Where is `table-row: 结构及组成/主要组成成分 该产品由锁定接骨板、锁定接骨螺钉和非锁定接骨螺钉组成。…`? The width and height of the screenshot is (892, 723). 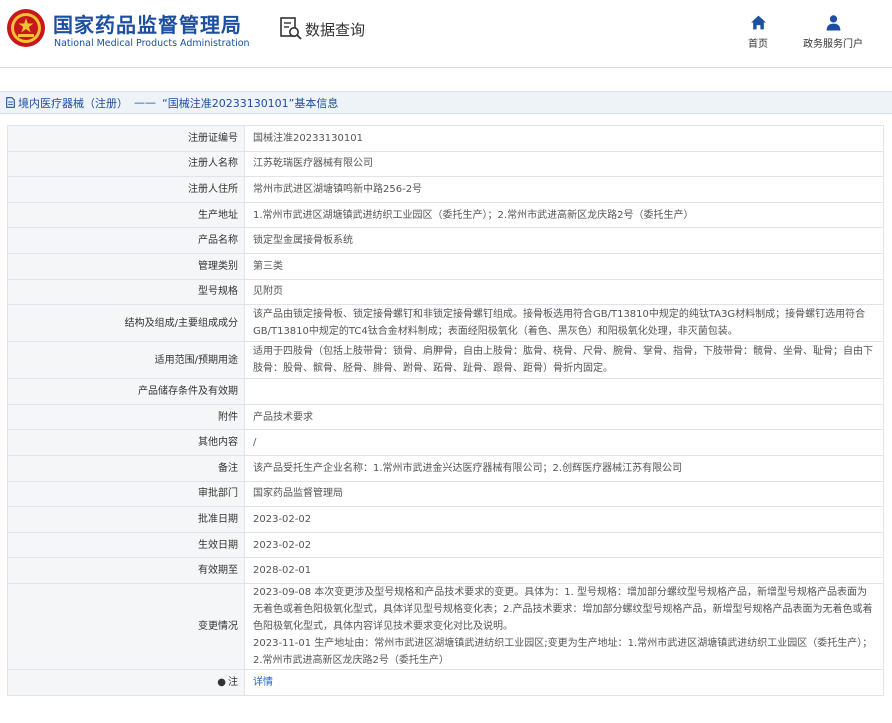 table-row: 结构及组成/主要组成成分 该产品由锁定接骨板、锁定接骨螺钉和非锁定接骨螺钉组成。… is located at coordinates (445, 323).